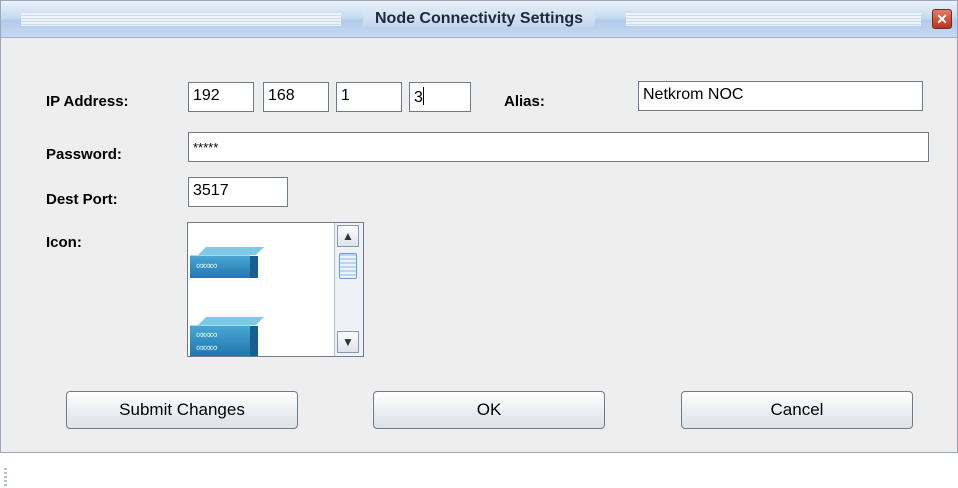  I want to click on alias-input: Netkrom NOC, so click(780, 96).